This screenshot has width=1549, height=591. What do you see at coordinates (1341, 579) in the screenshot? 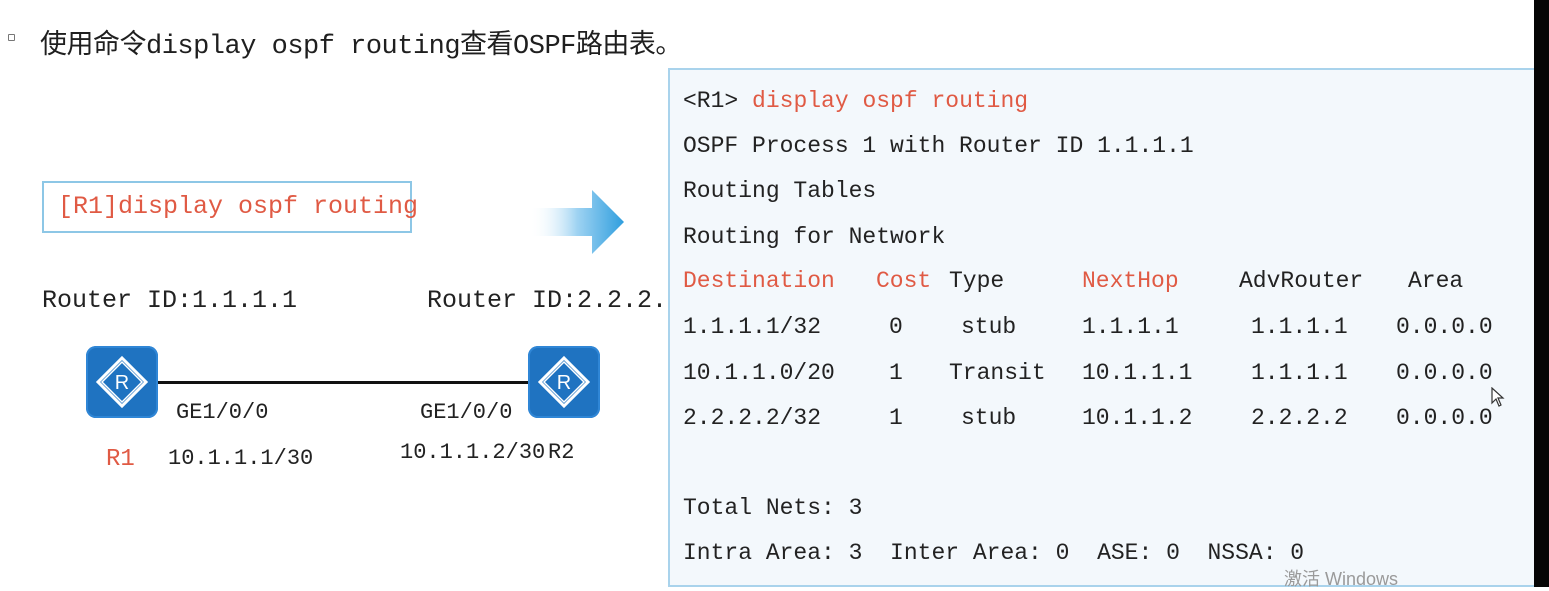
I see `activation-watermark: 激活 Windows` at bounding box center [1341, 579].